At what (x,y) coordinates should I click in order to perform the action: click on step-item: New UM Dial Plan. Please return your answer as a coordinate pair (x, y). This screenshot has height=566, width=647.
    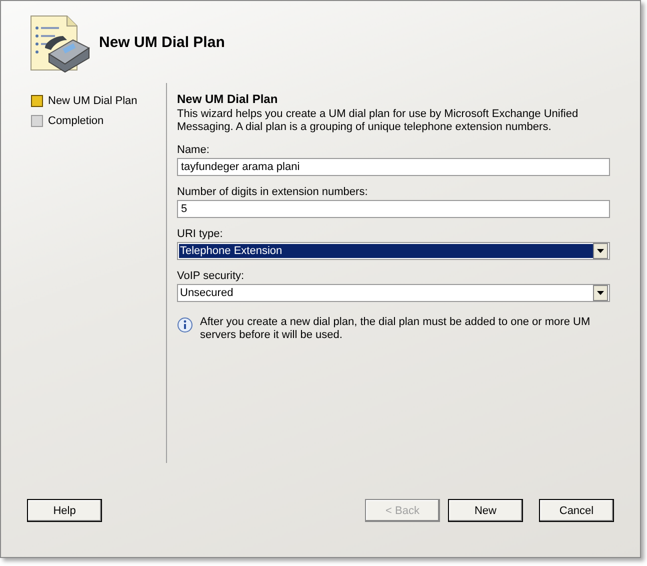
    Looking at the image, I should click on (98, 101).